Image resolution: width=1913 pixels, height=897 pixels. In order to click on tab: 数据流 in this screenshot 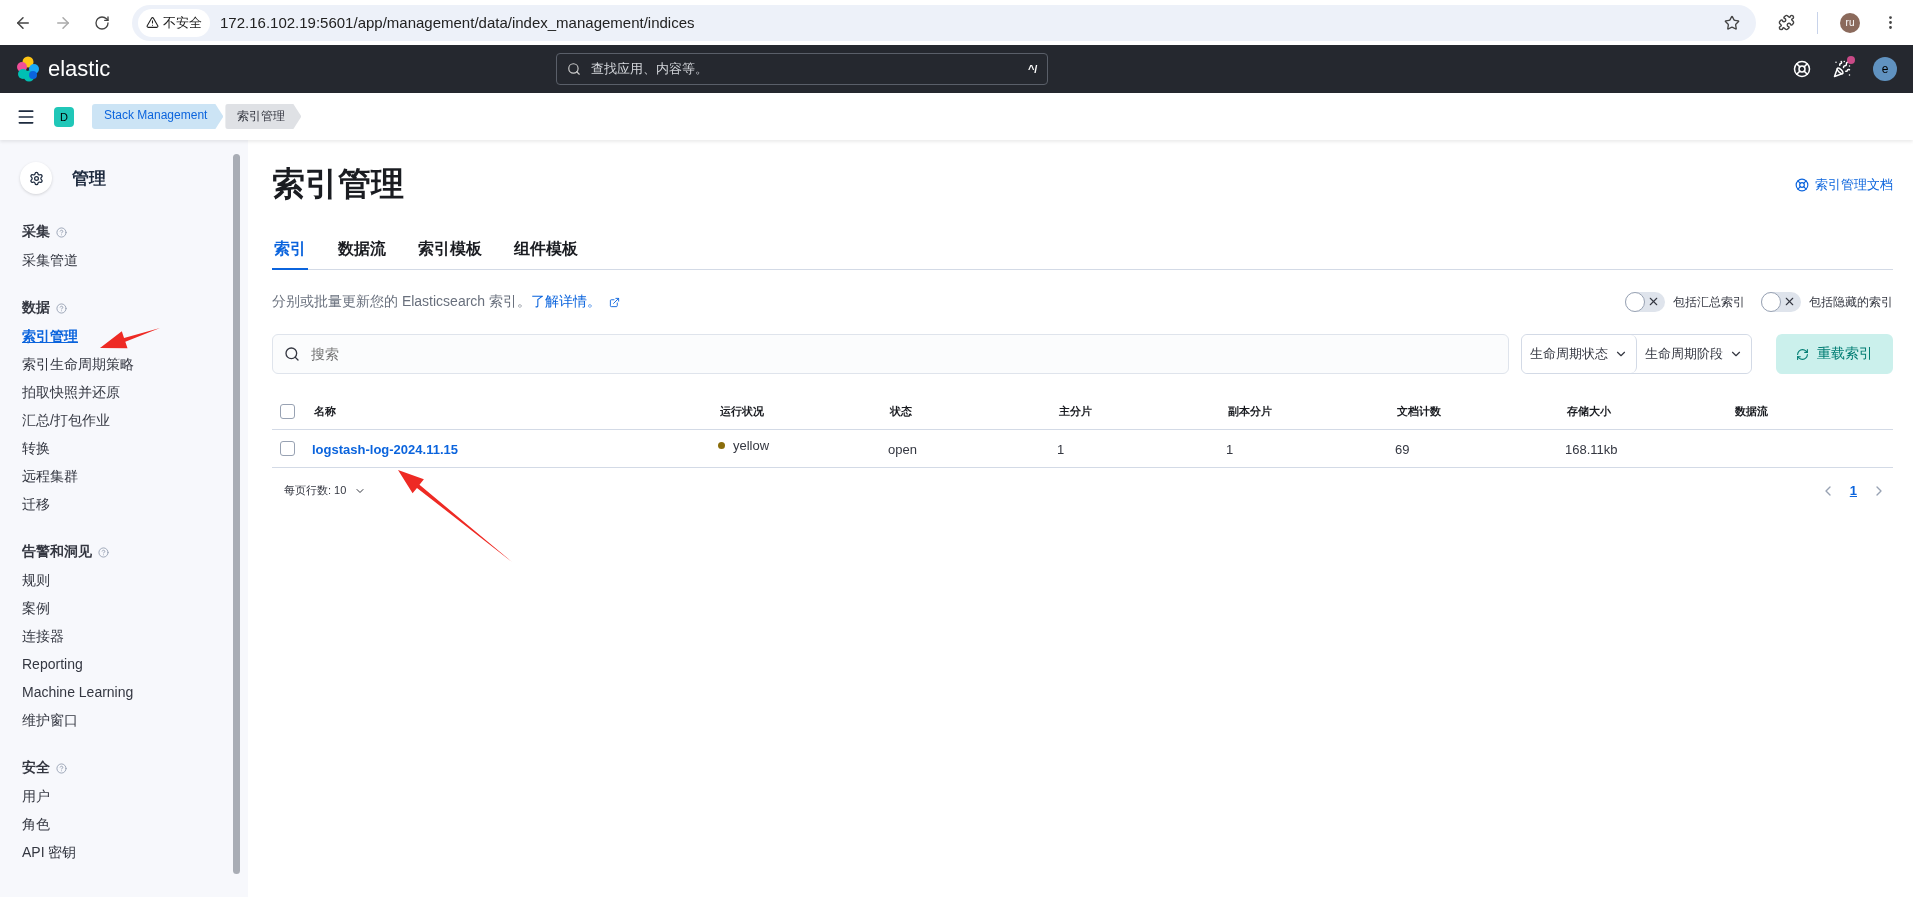, I will do `click(362, 251)`.